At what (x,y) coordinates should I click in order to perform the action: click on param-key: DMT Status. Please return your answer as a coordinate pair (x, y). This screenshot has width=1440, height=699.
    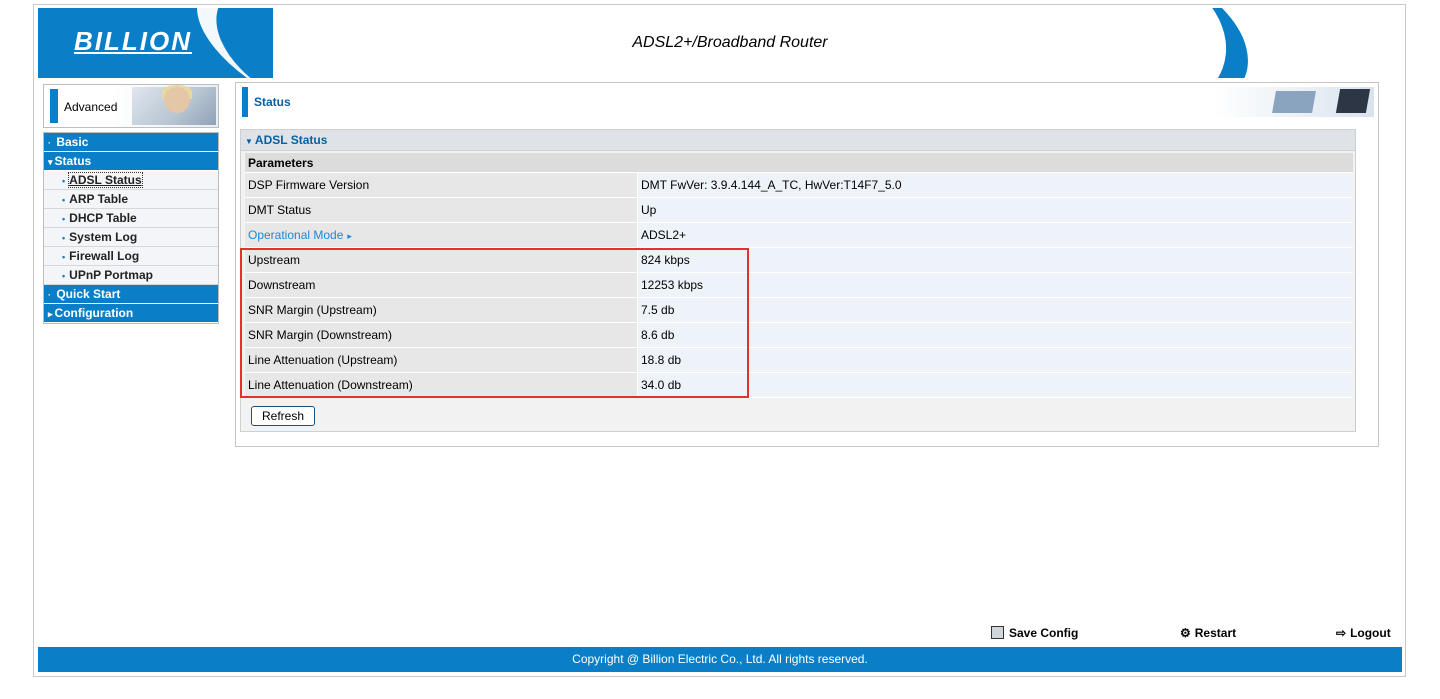
    Looking at the image, I should click on (441, 210).